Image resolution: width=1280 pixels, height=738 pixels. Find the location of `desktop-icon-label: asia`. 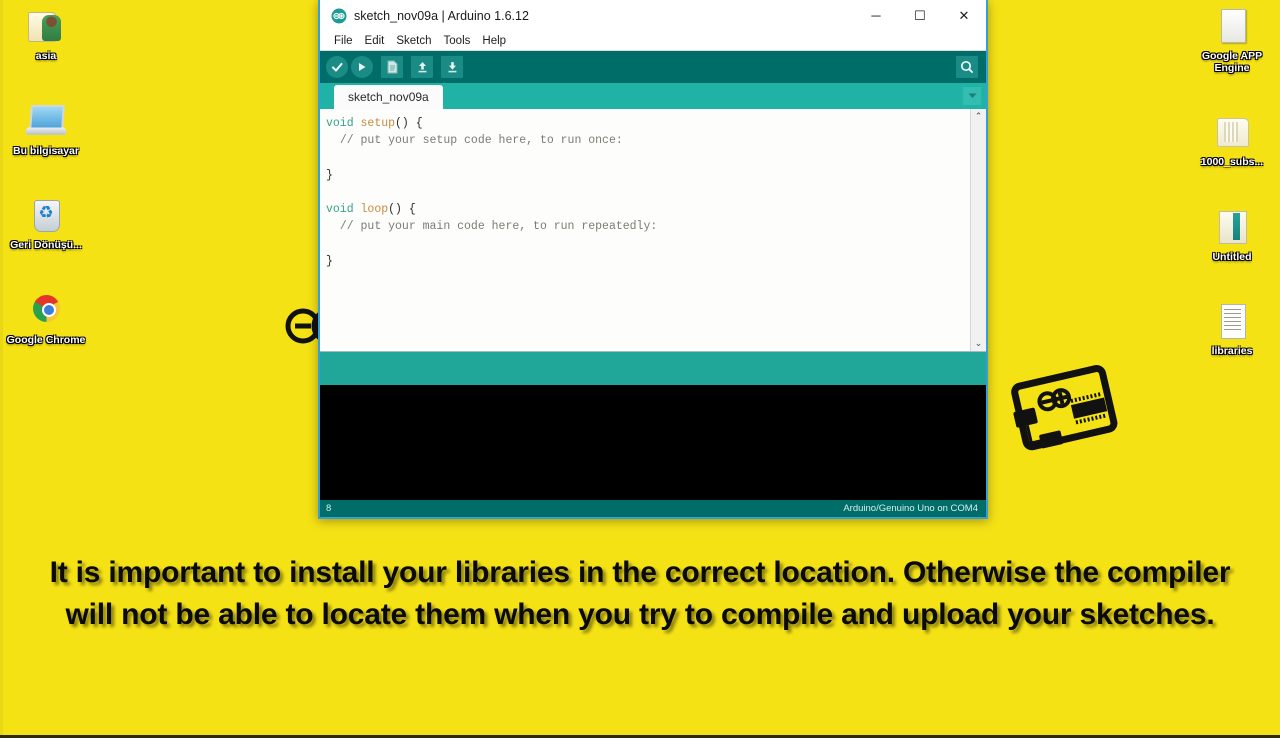

desktop-icon-label: asia is located at coordinates (46, 56).